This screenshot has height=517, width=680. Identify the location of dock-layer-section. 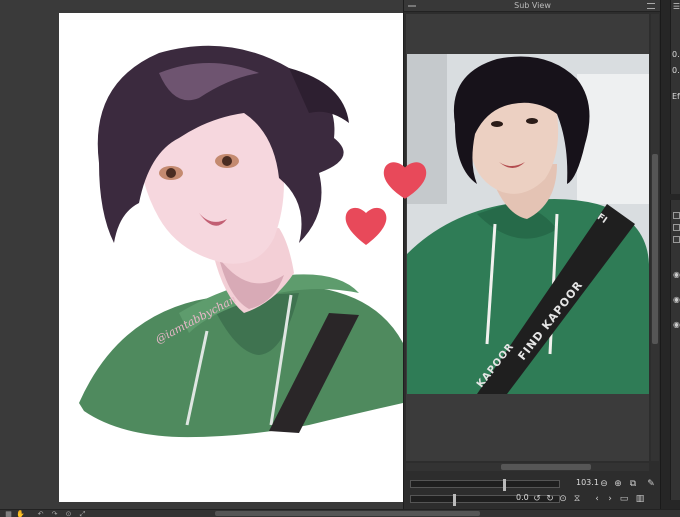
(675, 350).